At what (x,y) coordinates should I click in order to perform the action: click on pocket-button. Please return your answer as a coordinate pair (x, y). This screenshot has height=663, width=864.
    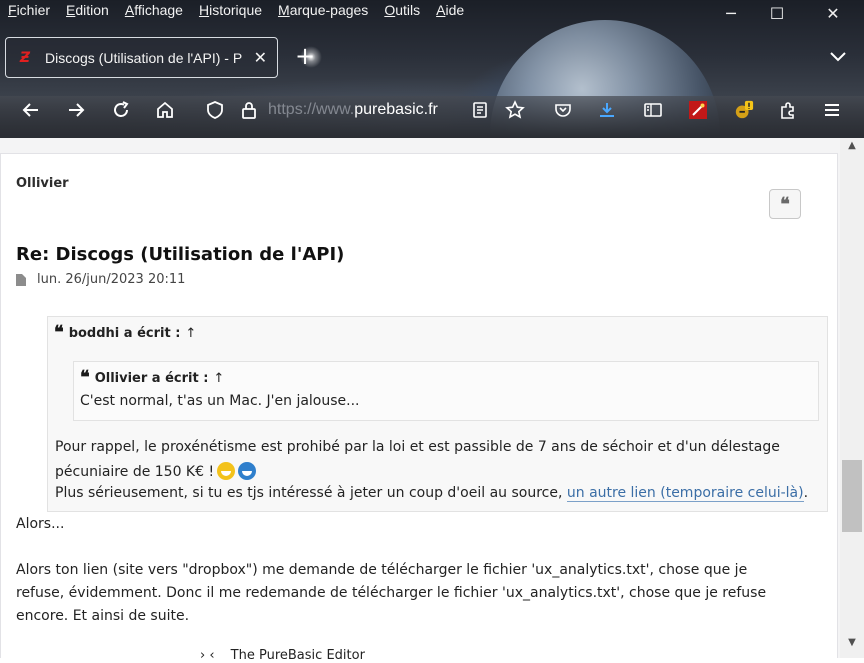
    Looking at the image, I should click on (563, 110).